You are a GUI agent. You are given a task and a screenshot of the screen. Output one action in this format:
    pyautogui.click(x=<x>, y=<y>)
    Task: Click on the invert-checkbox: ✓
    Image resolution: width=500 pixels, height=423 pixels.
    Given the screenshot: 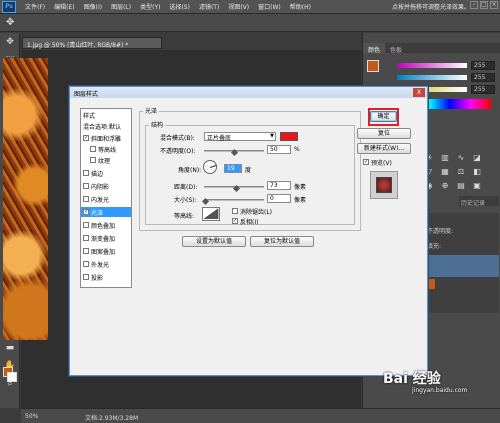 What is the action you would take?
    pyautogui.click(x=235, y=221)
    